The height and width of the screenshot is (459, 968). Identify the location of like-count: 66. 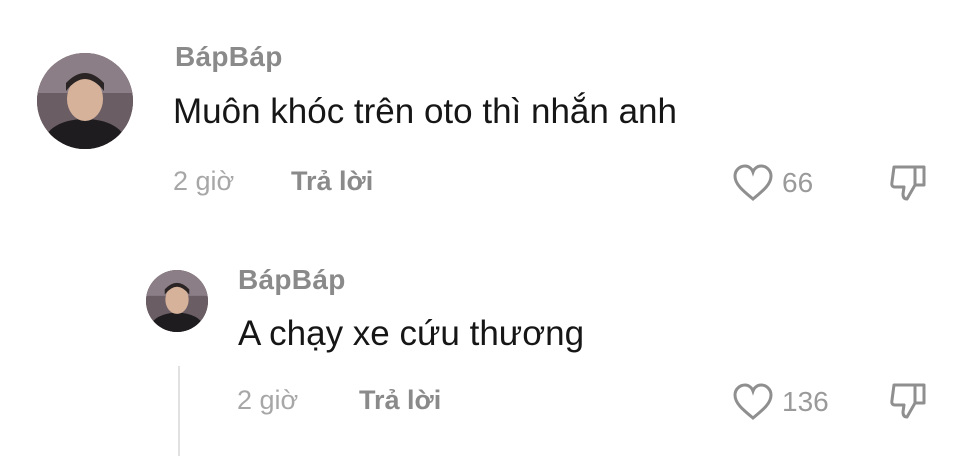
(798, 182).